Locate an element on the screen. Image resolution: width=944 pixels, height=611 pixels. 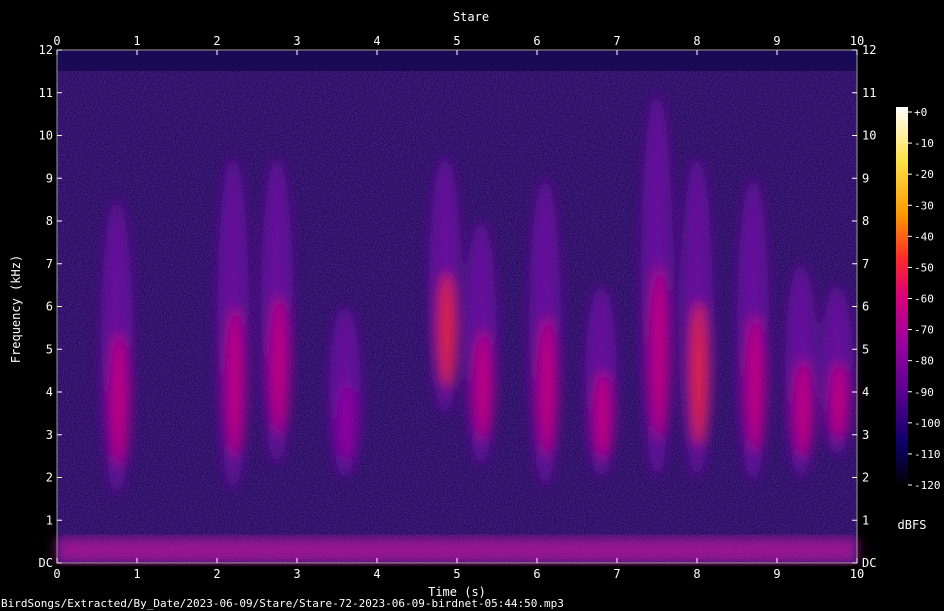
colorbar-gradient is located at coordinates (902, 297).